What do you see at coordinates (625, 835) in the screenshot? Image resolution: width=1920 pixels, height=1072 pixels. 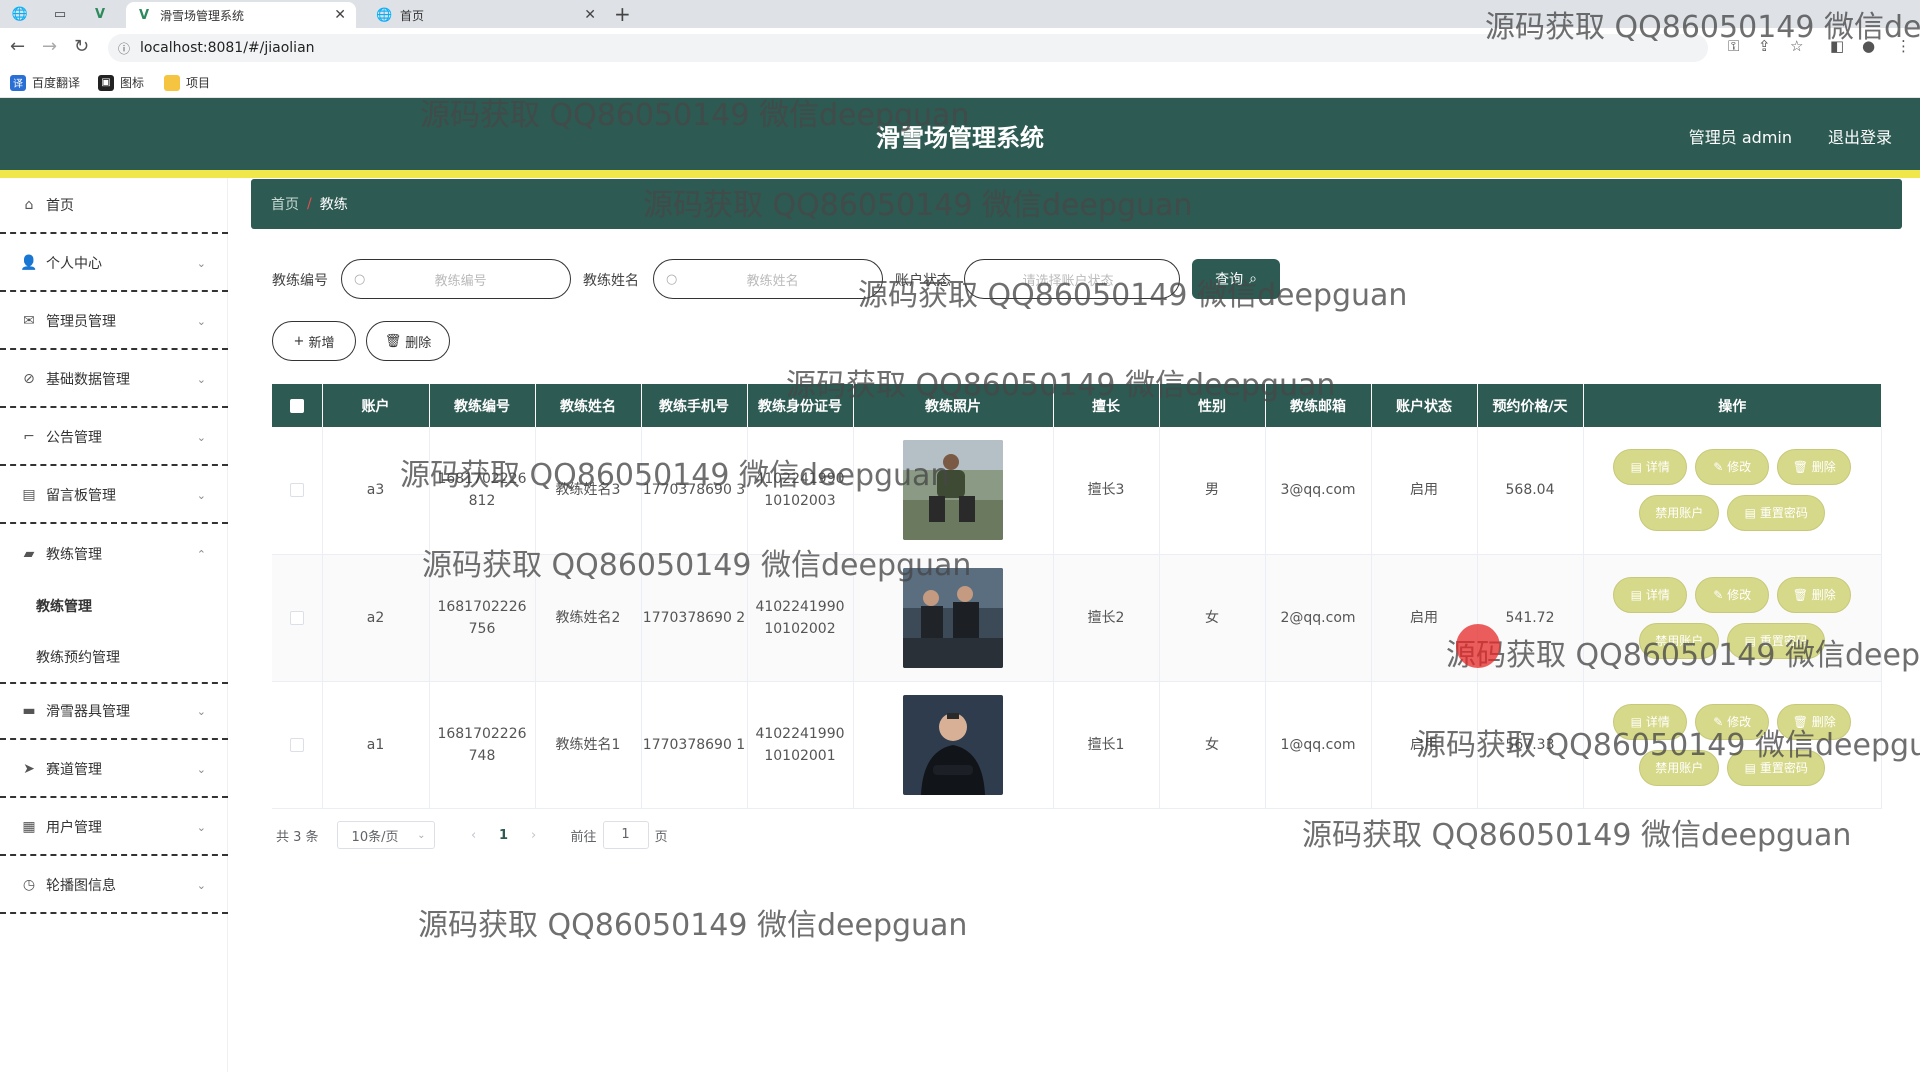 I see `goto-page-input: 1` at bounding box center [625, 835].